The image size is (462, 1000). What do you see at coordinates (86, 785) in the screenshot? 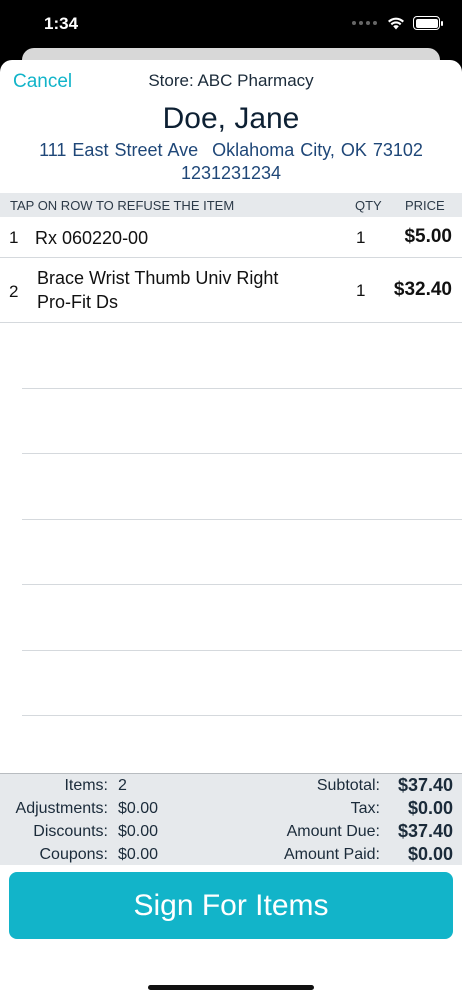
I see `items-label: Items:` at bounding box center [86, 785].